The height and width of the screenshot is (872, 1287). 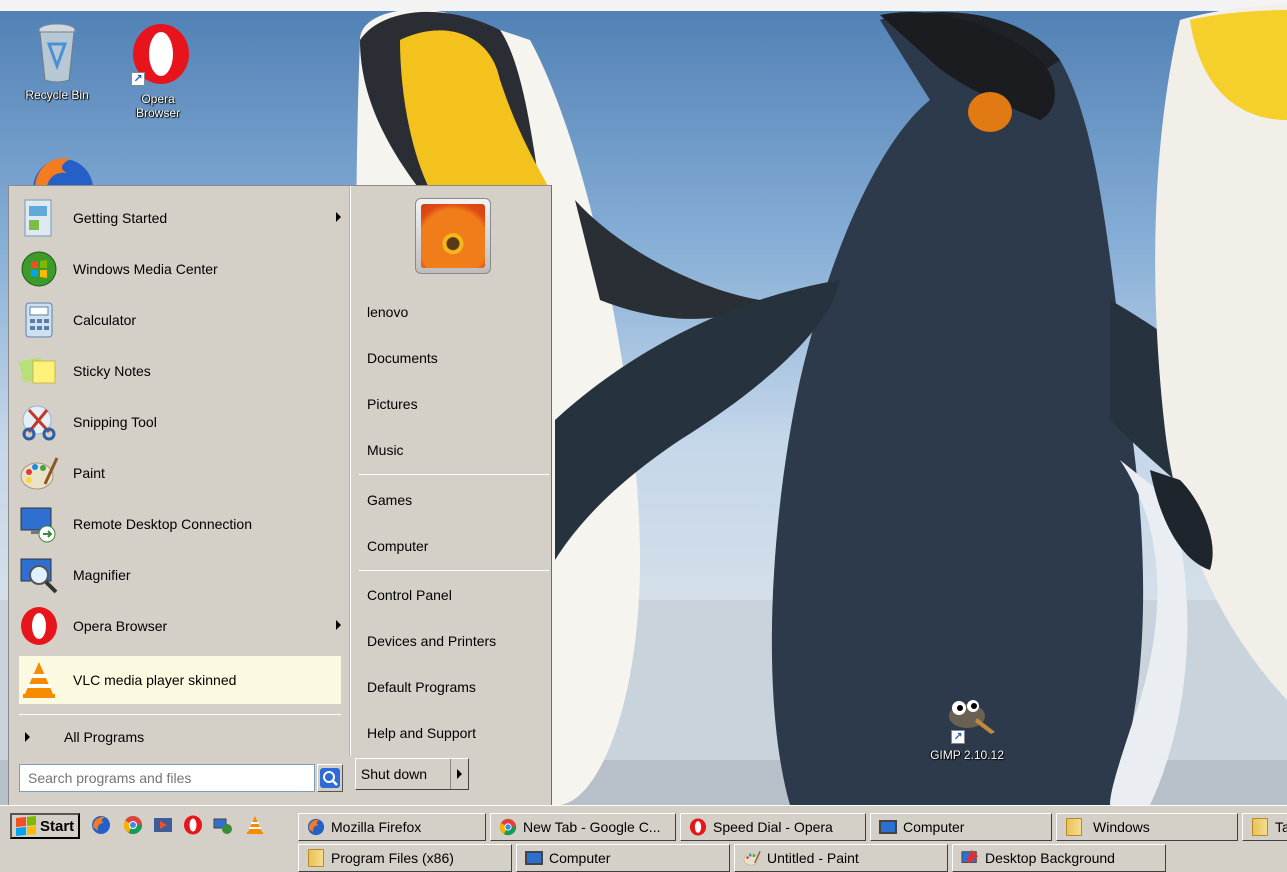 What do you see at coordinates (112, 371) in the screenshot?
I see `program-label: Sticky Notes` at bounding box center [112, 371].